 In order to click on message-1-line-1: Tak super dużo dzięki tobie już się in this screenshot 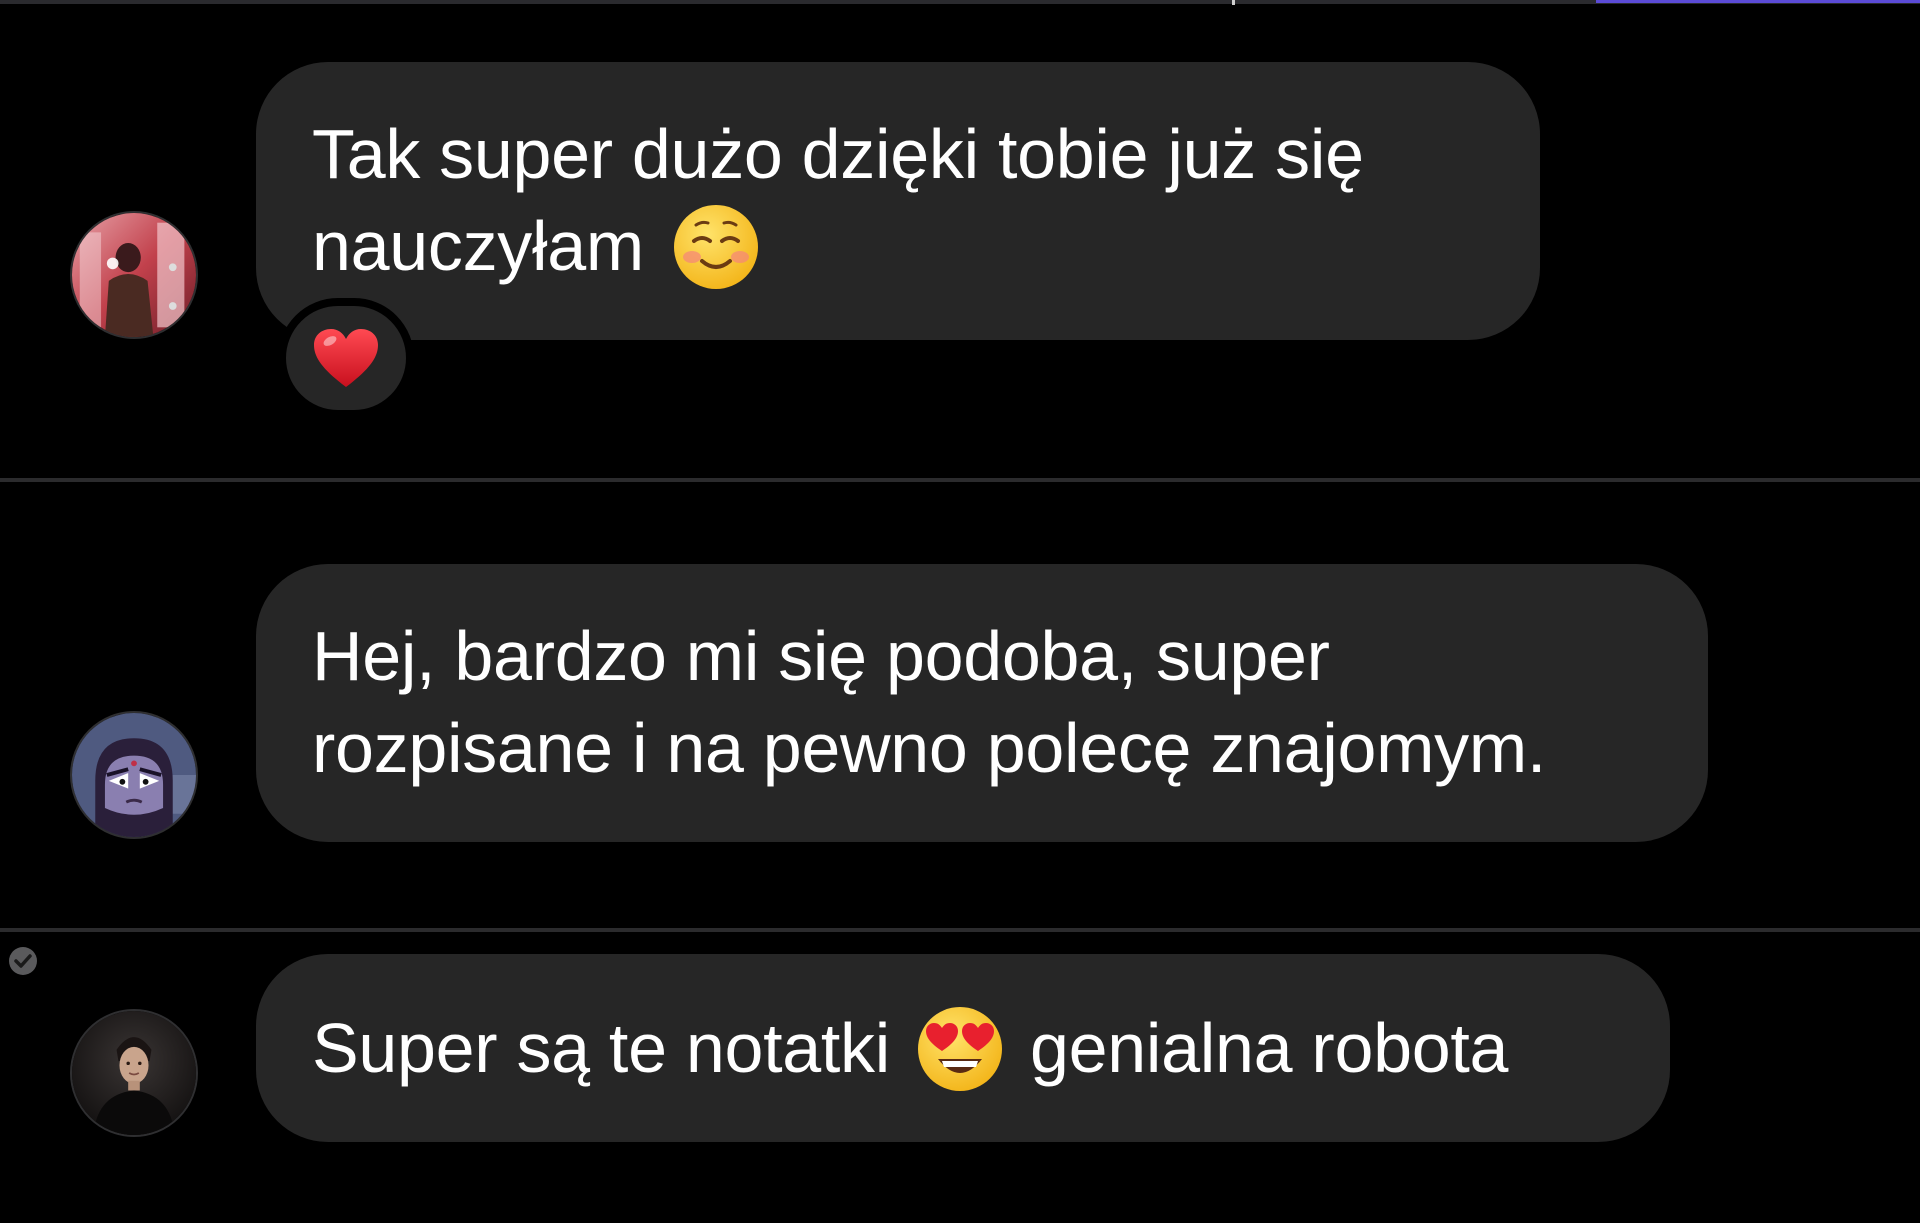, I will do `click(838, 154)`.